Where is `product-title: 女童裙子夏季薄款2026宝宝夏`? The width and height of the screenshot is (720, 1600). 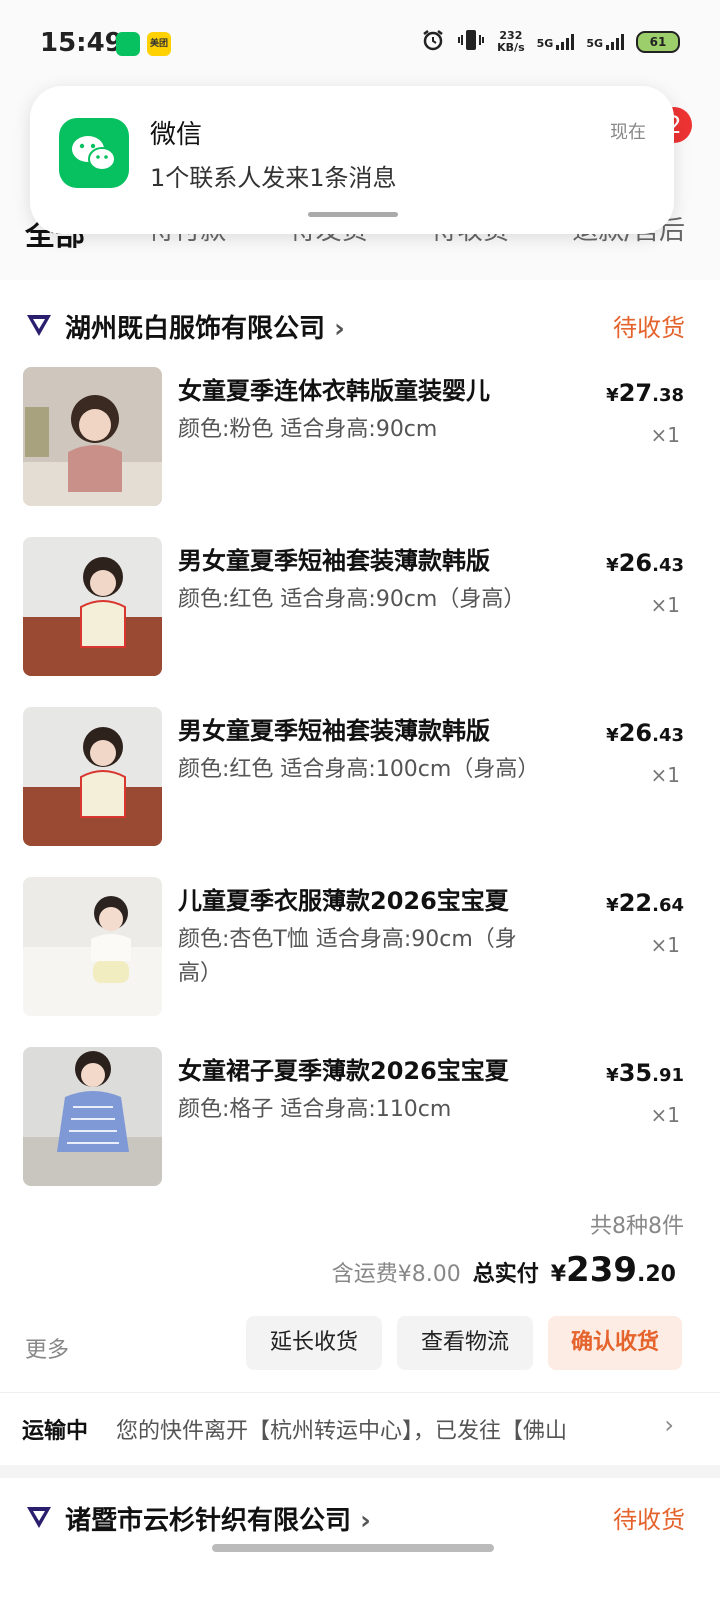 product-title: 女童裙子夏季薄款2026宝宝夏 is located at coordinates (343, 1071).